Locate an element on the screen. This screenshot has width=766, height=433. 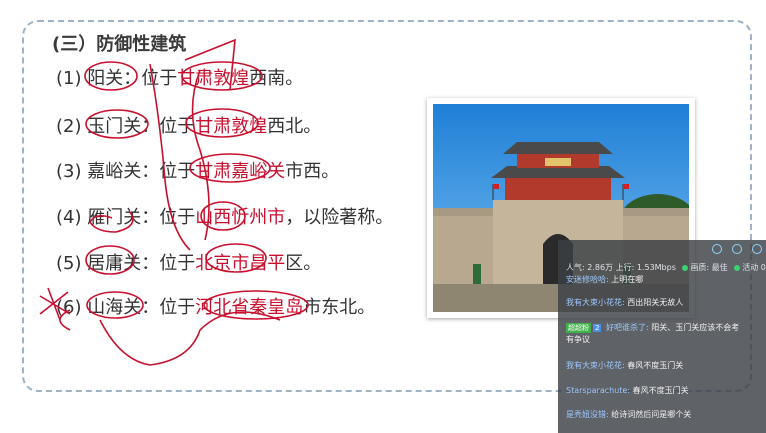
level-badge: 2 is located at coordinates (597, 328).